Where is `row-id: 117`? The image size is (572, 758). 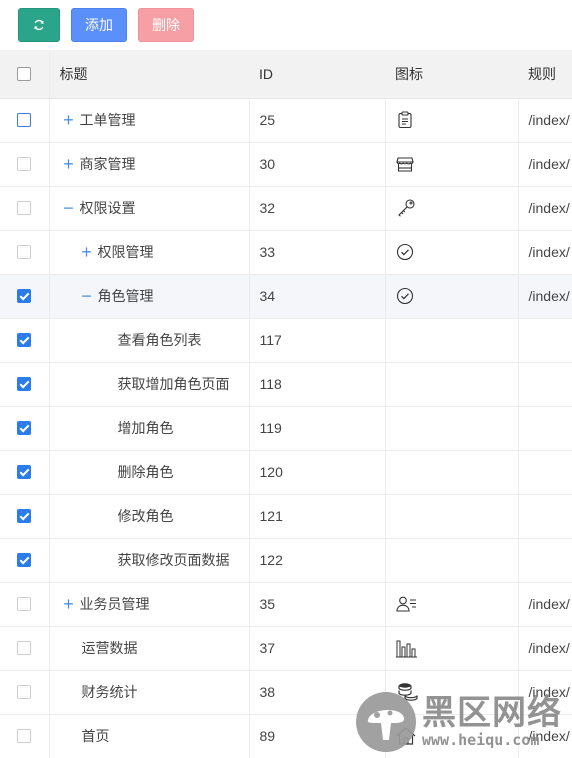 row-id: 117 is located at coordinates (317, 340).